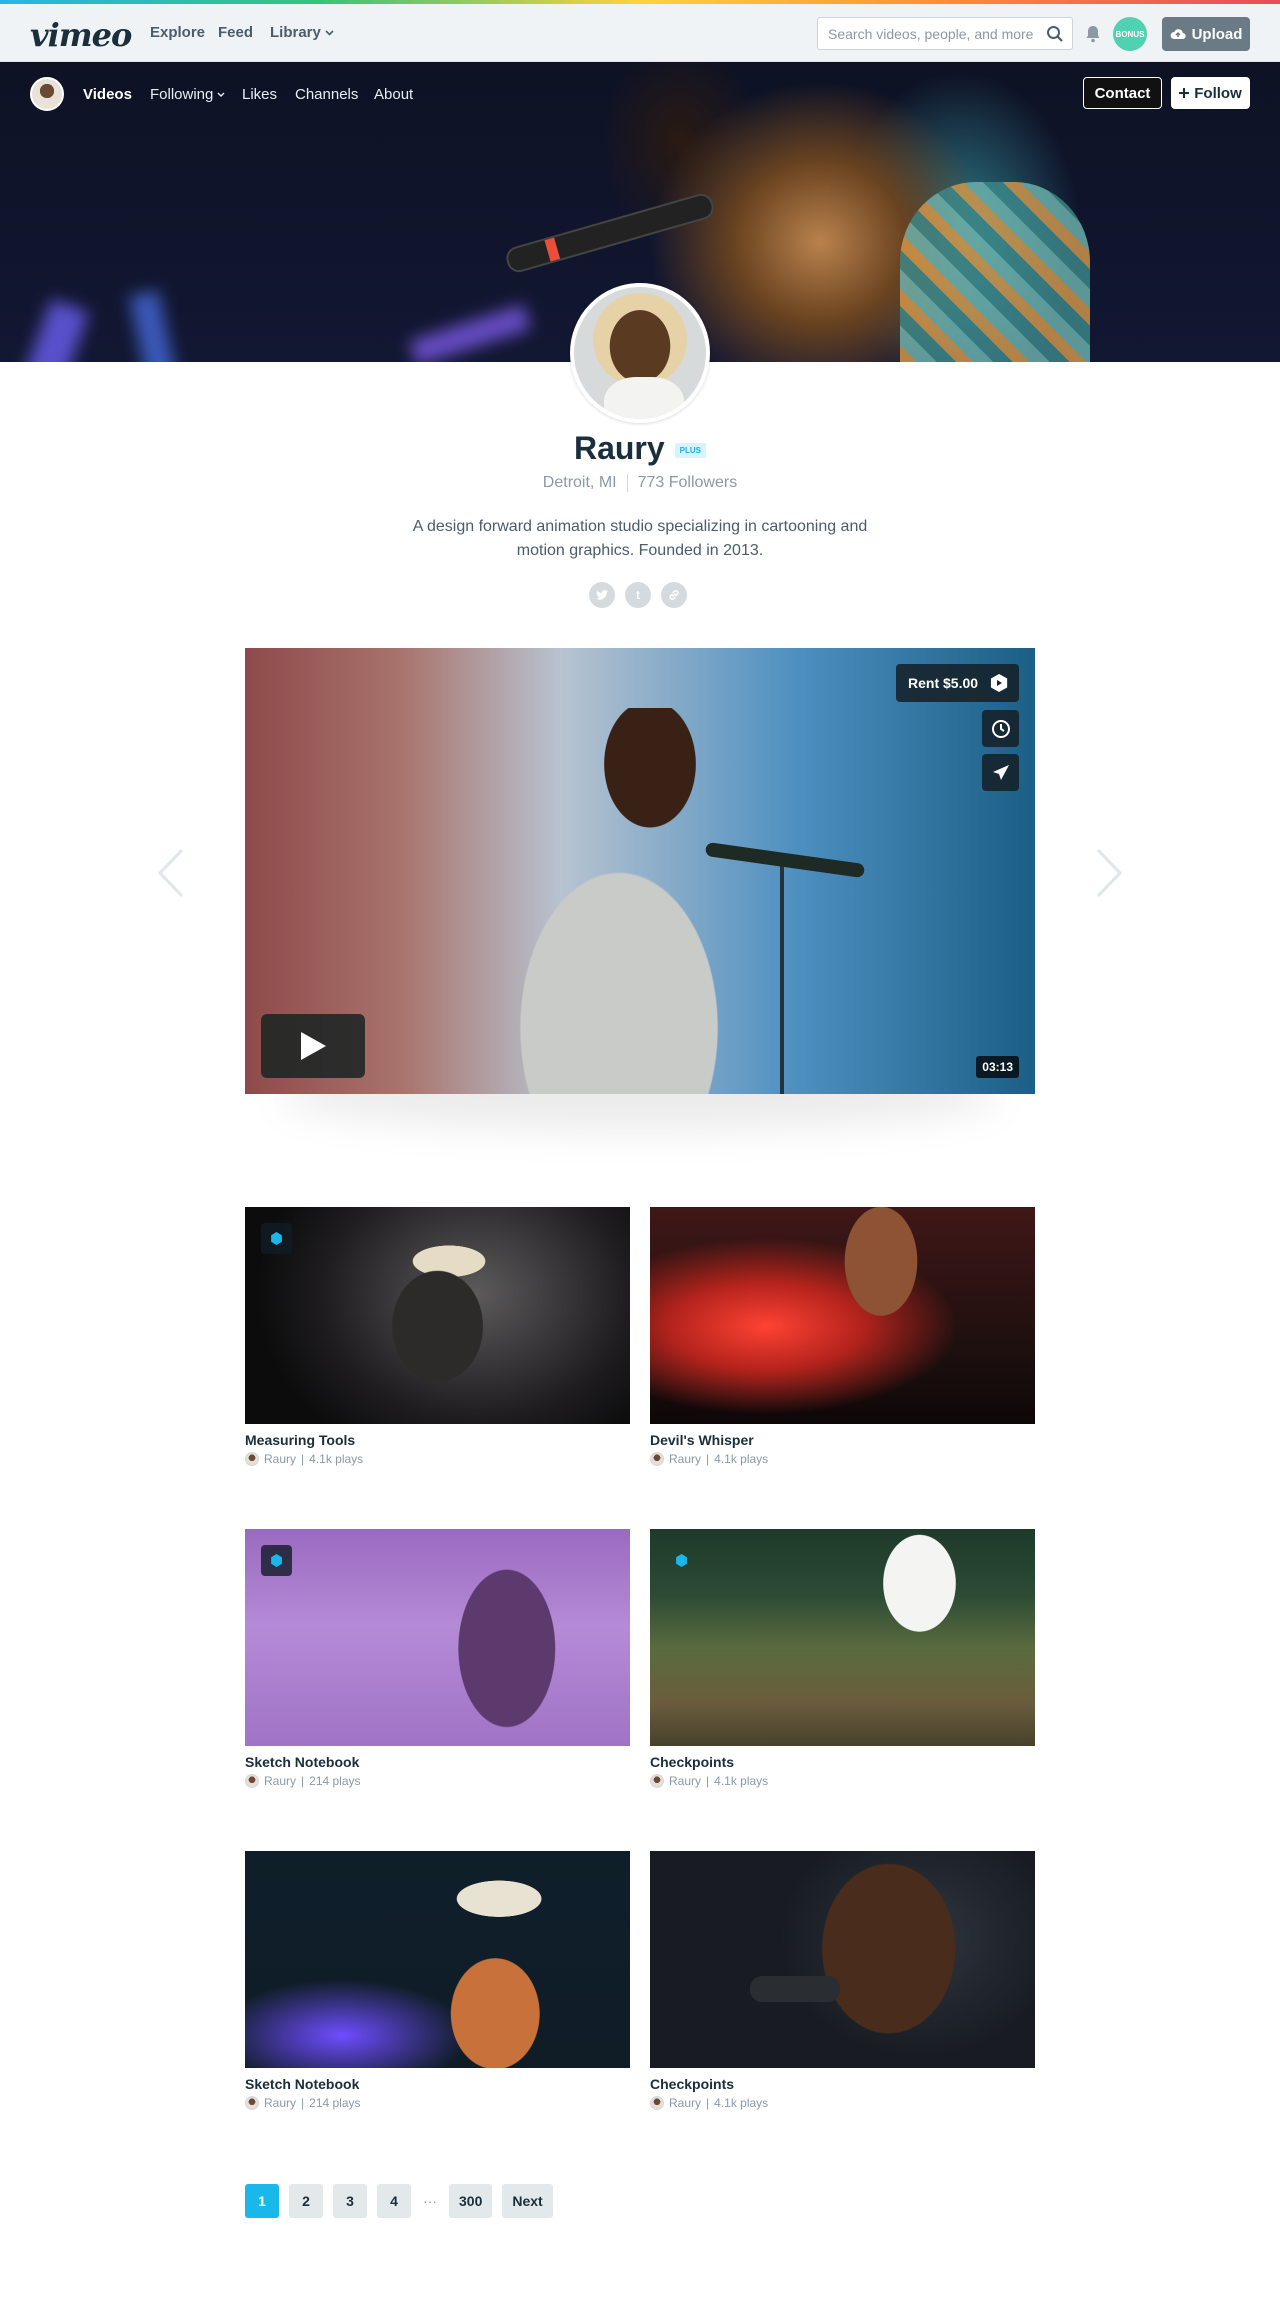 This screenshot has height=2312, width=1280. I want to click on follow-label: Follow, so click(1218, 93).